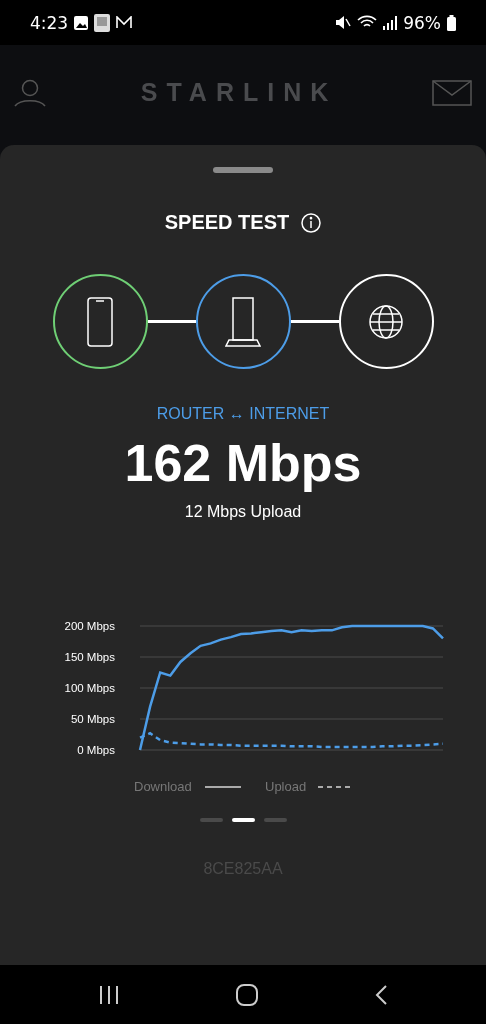 The width and height of the screenshot is (486, 1024). Describe the element at coordinates (381, 994) in the screenshot. I see `back-icon` at that location.